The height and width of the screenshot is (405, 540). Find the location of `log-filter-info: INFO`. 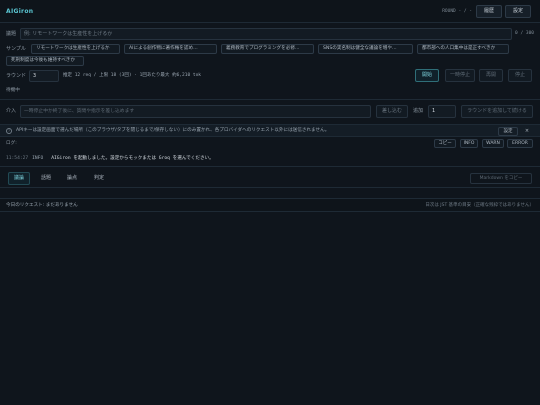

log-filter-info: INFO is located at coordinates (469, 143).